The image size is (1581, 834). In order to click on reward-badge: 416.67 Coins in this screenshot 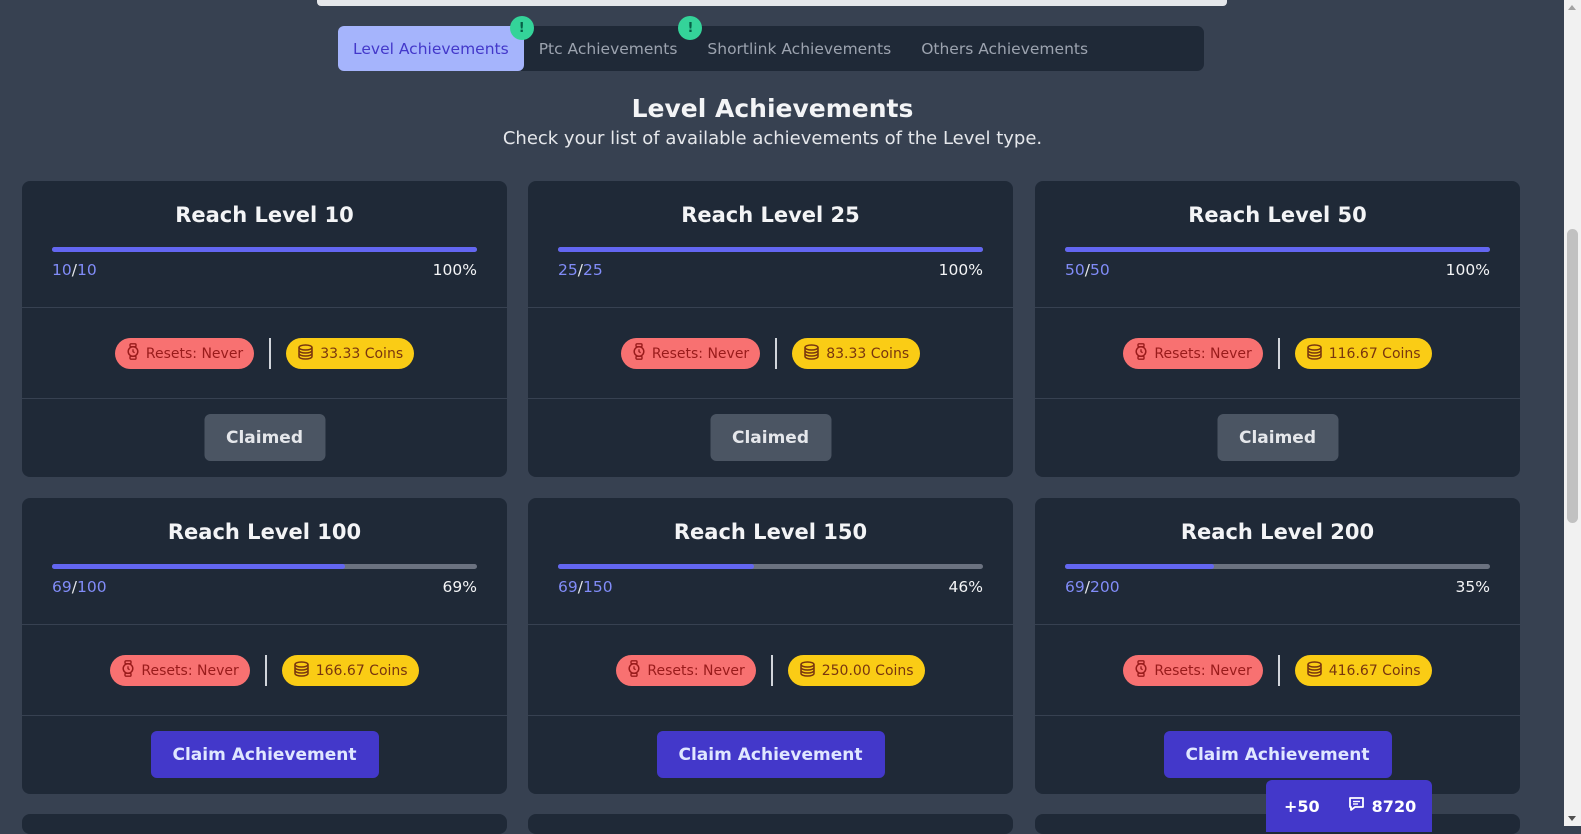, I will do `click(1363, 670)`.